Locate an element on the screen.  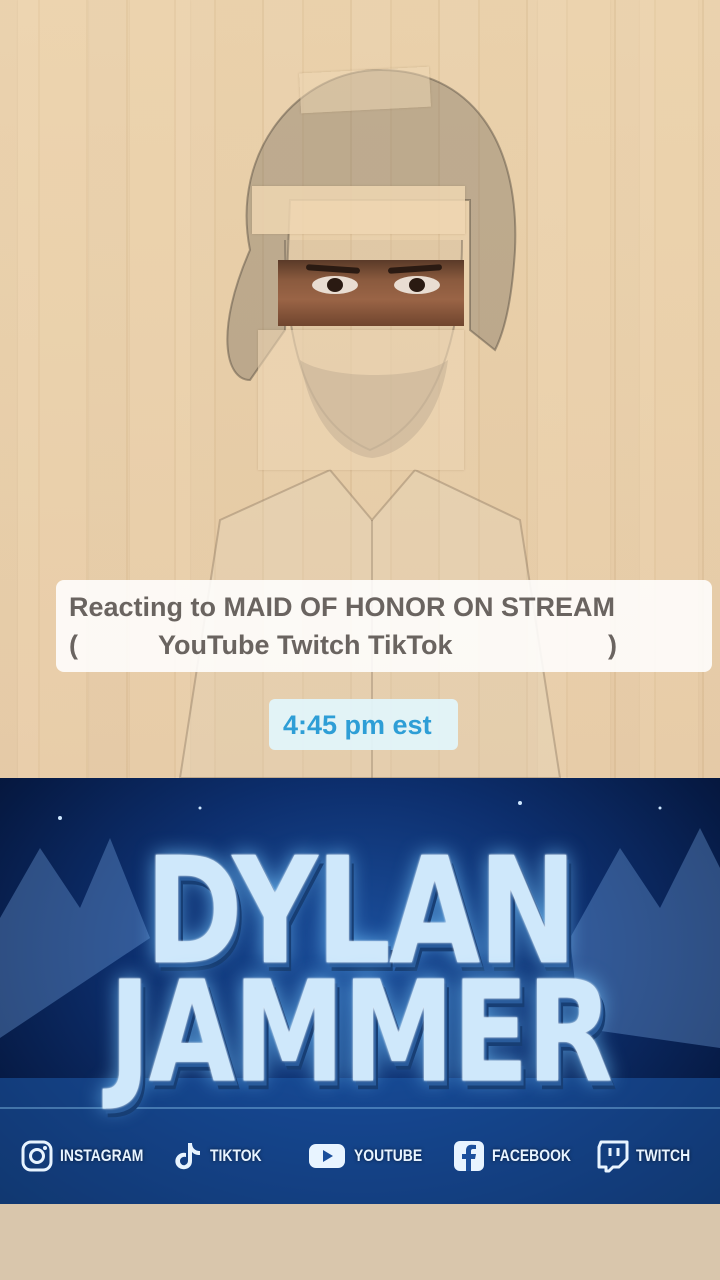
social-facebook: FACEBOOK is located at coordinates (520, 1156).